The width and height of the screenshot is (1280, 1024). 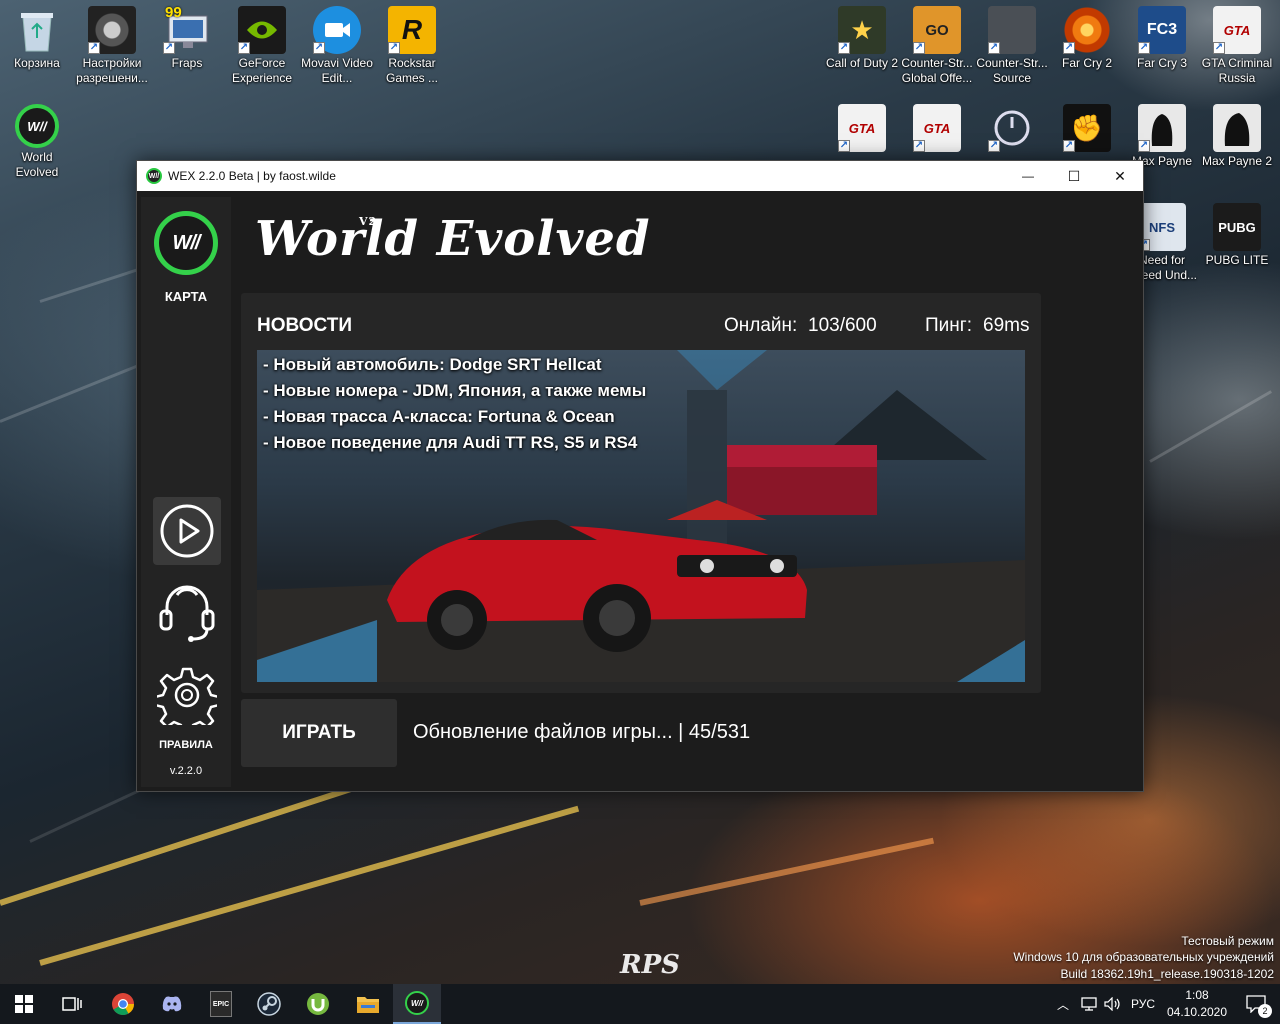 What do you see at coordinates (262, 46) in the screenshot?
I see `desktop-icon-geforce-experience: ↗ GeForce Experience` at bounding box center [262, 46].